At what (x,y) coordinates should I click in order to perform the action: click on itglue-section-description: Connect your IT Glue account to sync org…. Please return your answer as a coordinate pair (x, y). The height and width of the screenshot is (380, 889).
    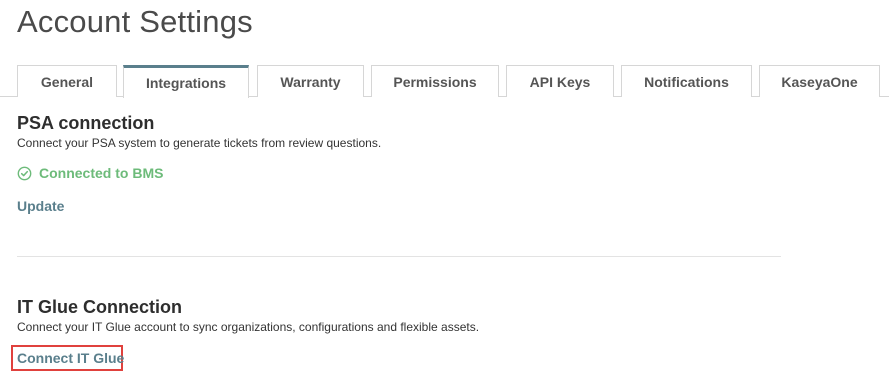
    Looking at the image, I should click on (248, 327).